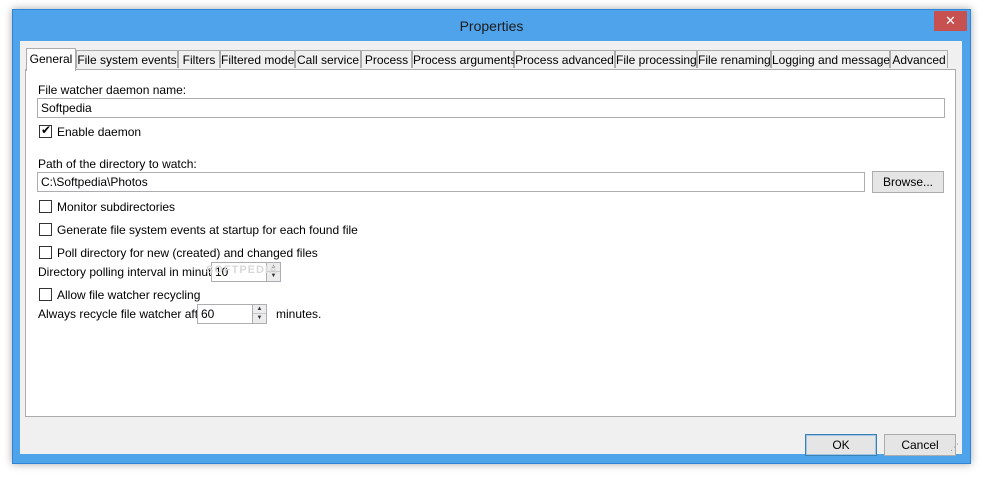 Image resolution: width=988 pixels, height=481 pixels. I want to click on close-button: ✕, so click(950, 21).